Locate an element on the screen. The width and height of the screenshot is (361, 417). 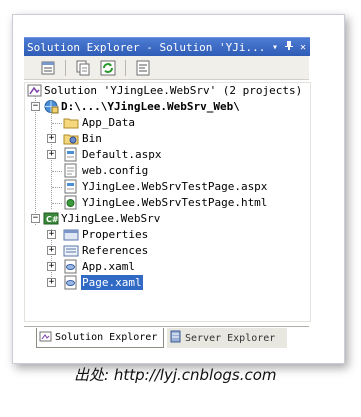
svg-text: C# is located at coordinates (52, 219).